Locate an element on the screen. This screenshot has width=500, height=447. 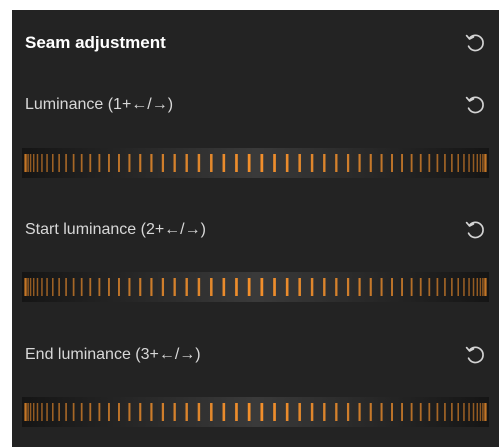
luminance-dial is located at coordinates (255, 163).